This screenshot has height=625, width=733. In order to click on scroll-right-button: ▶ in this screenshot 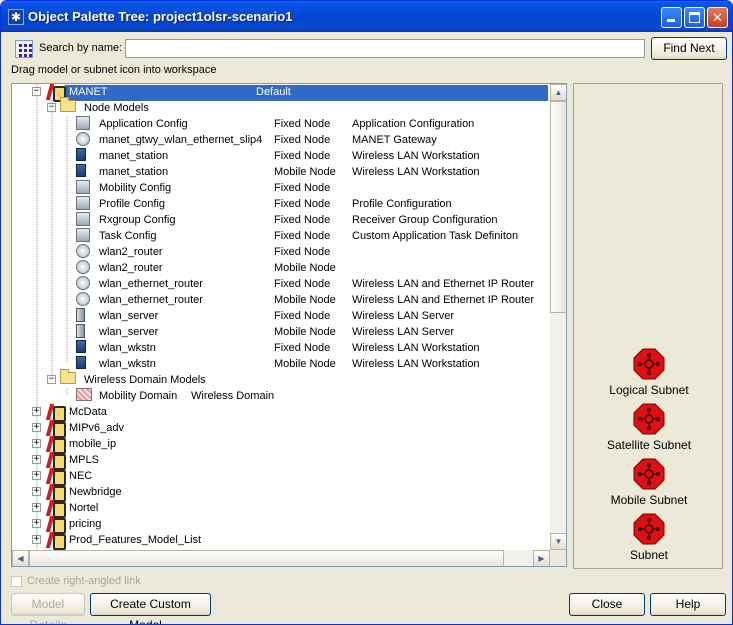, I will do `click(541, 558)`.